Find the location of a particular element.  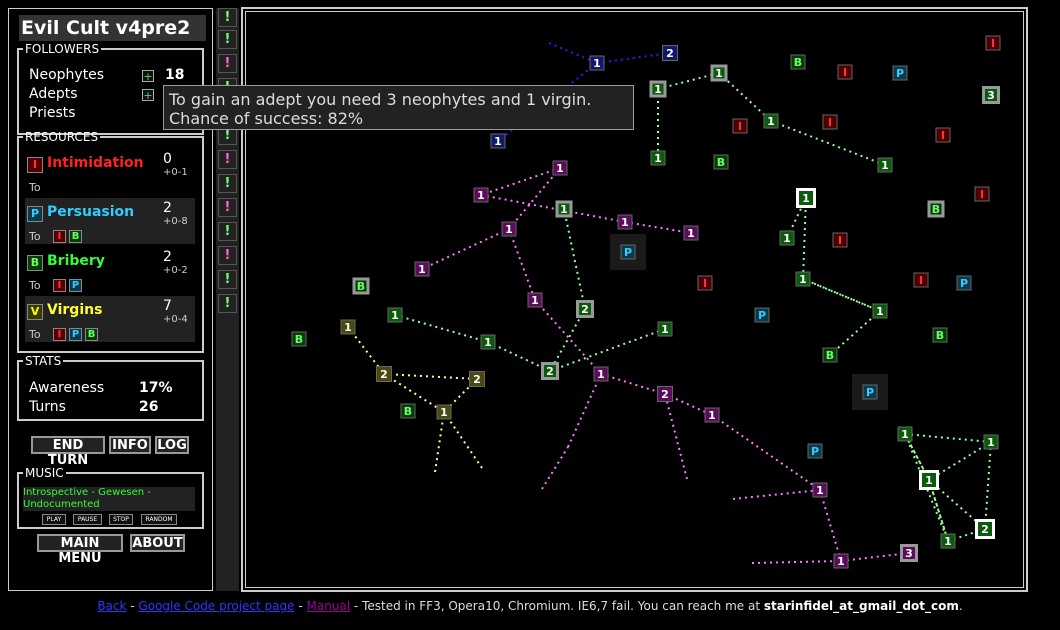

map-node-purple: 2 is located at coordinates (665, 394).